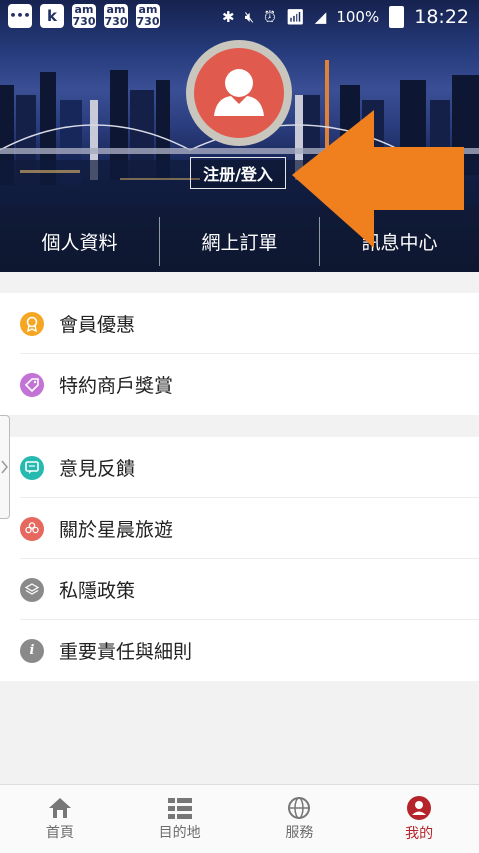 Image resolution: width=479 pixels, height=853 pixels. Describe the element at coordinates (5, 467) in the screenshot. I see `side-drawer-handle` at that location.